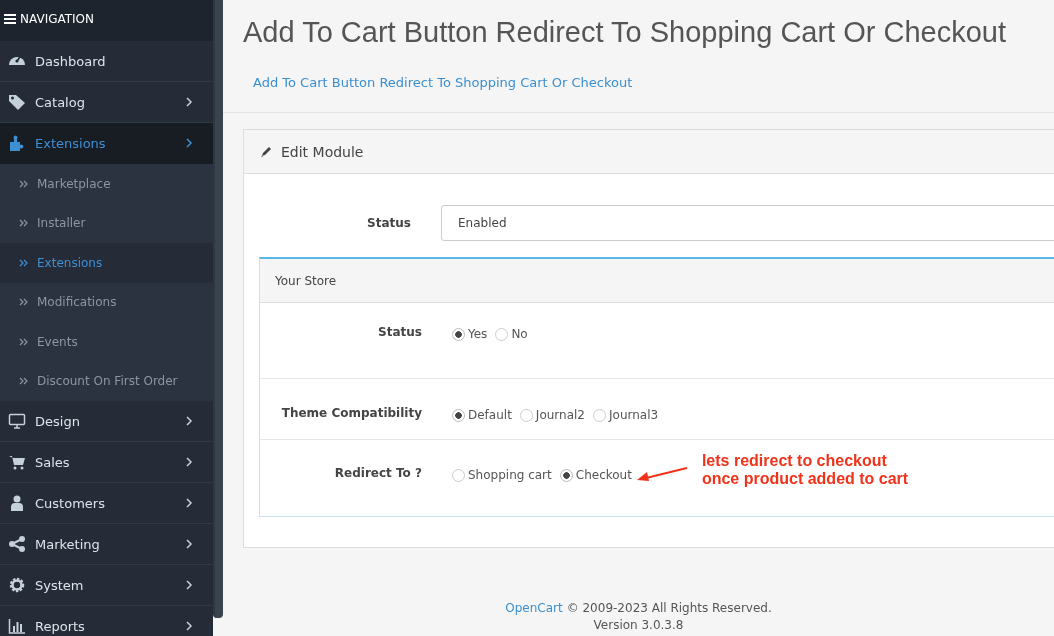  What do you see at coordinates (17, 143) in the screenshot?
I see `puzzle-icon` at bounding box center [17, 143].